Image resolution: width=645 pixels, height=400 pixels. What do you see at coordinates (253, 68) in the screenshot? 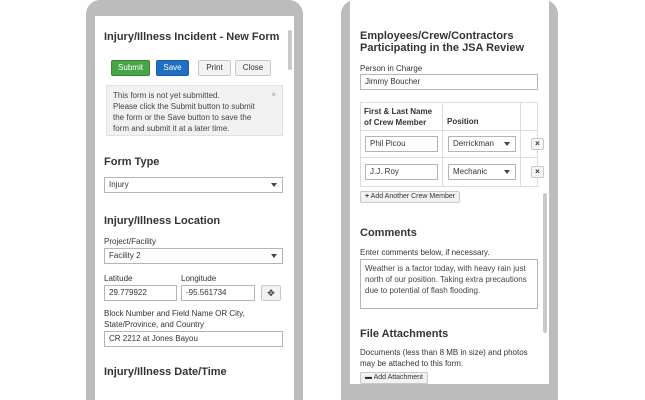
I see `close-button: Close` at bounding box center [253, 68].